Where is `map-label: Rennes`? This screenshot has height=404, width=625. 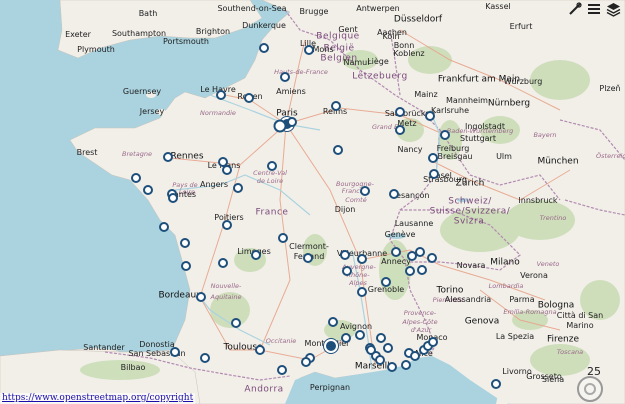
map-label: Rennes is located at coordinates (187, 156).